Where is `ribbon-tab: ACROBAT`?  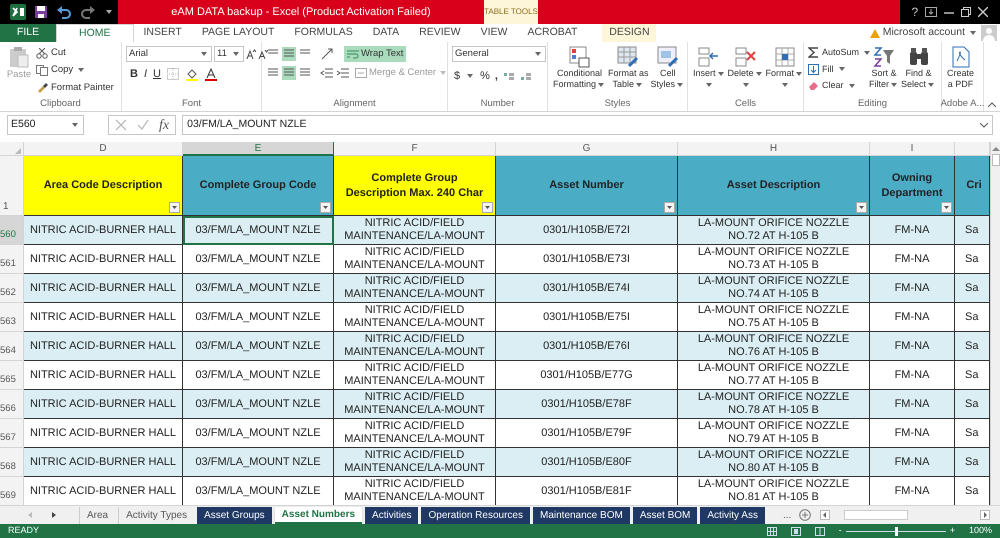 ribbon-tab: ACROBAT is located at coordinates (552, 33).